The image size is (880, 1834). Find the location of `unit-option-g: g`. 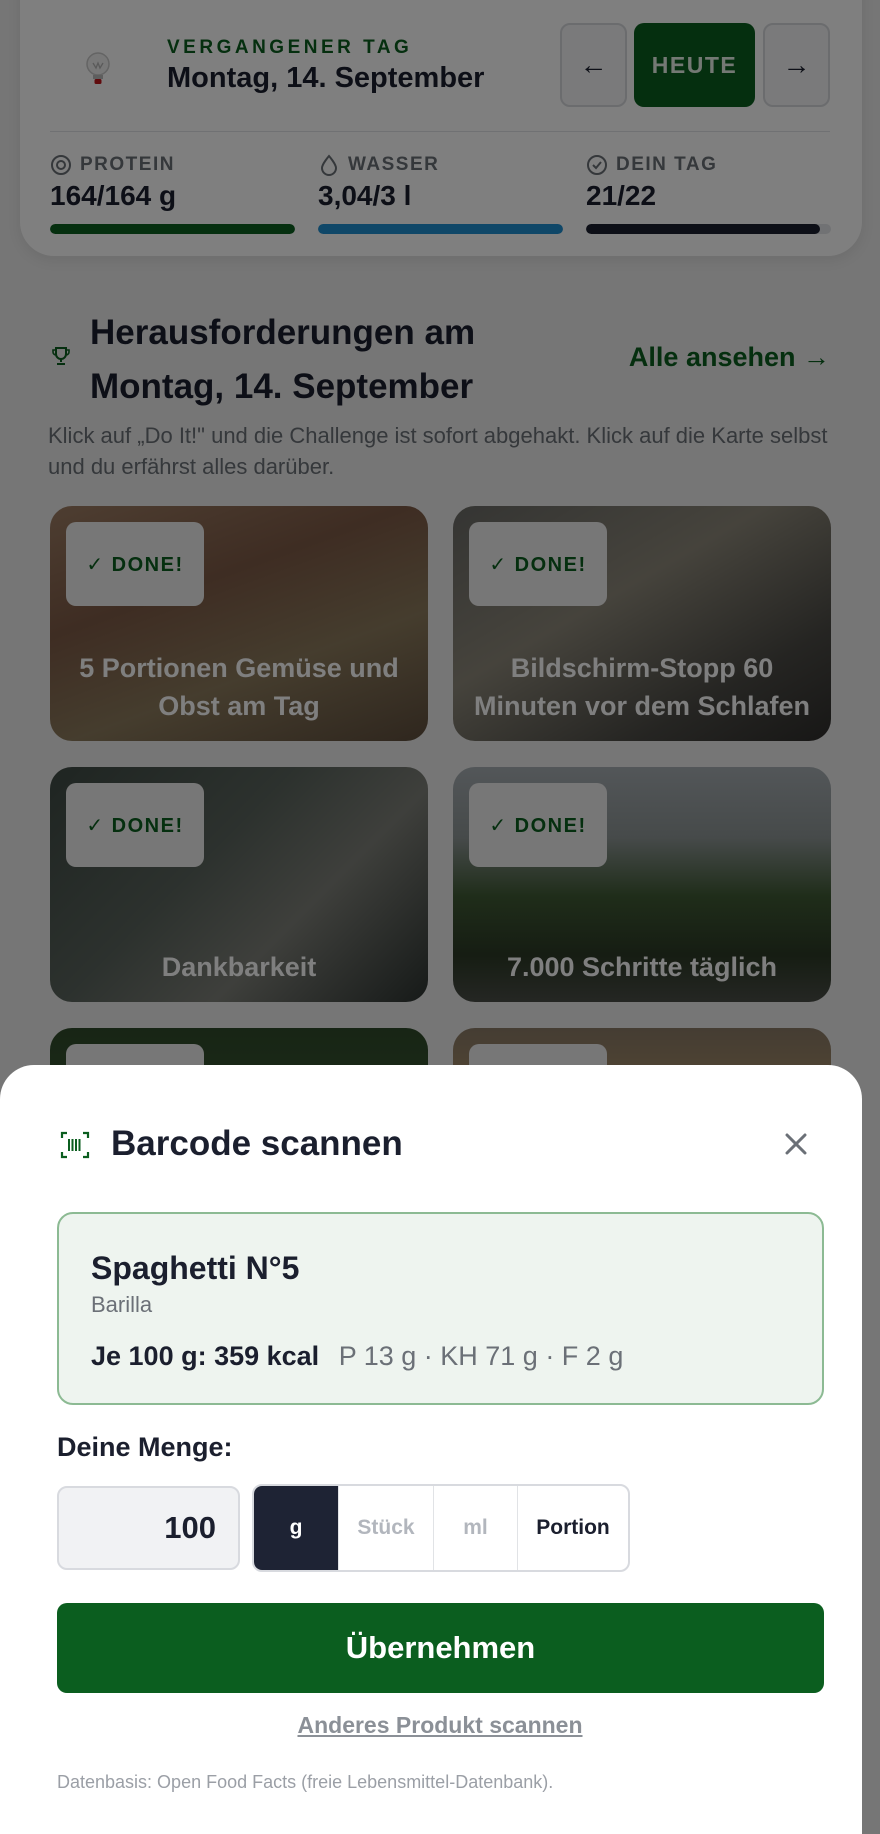

unit-option-g: g is located at coordinates (296, 1528).